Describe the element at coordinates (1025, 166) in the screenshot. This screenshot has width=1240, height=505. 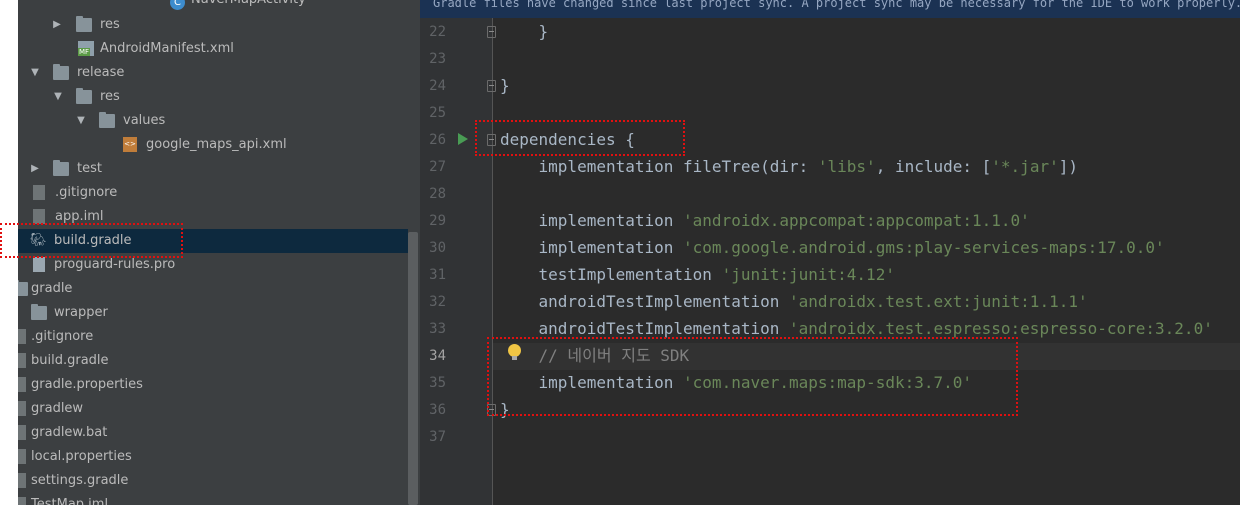
I see `string-literal: '*.jar'` at that location.